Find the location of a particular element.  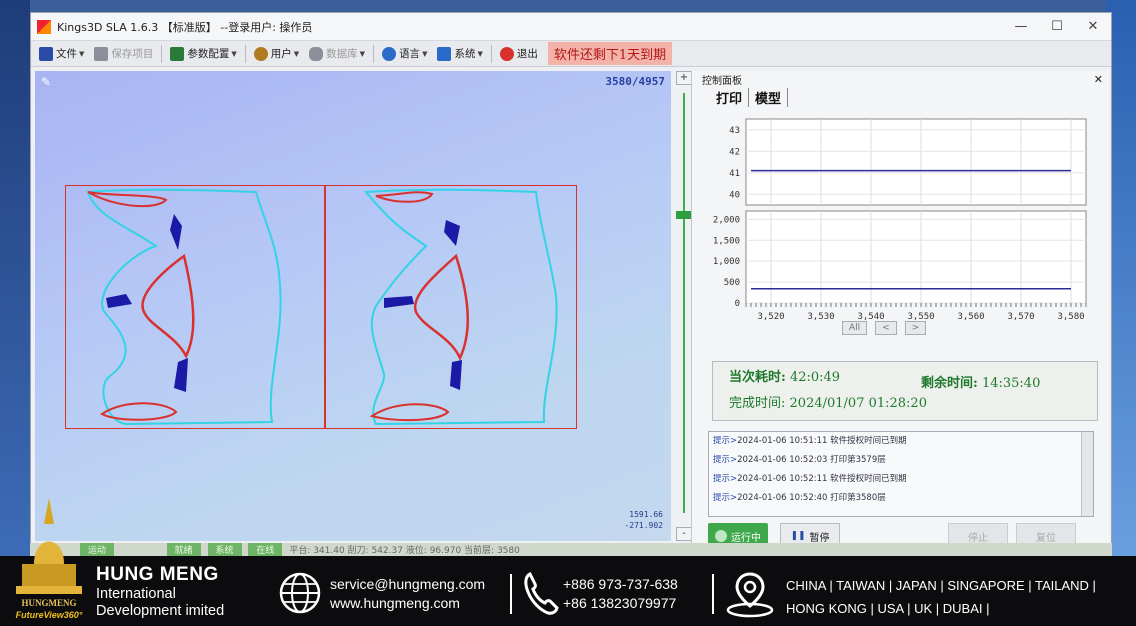

top-contour-right is located at coordinates (404, 197).